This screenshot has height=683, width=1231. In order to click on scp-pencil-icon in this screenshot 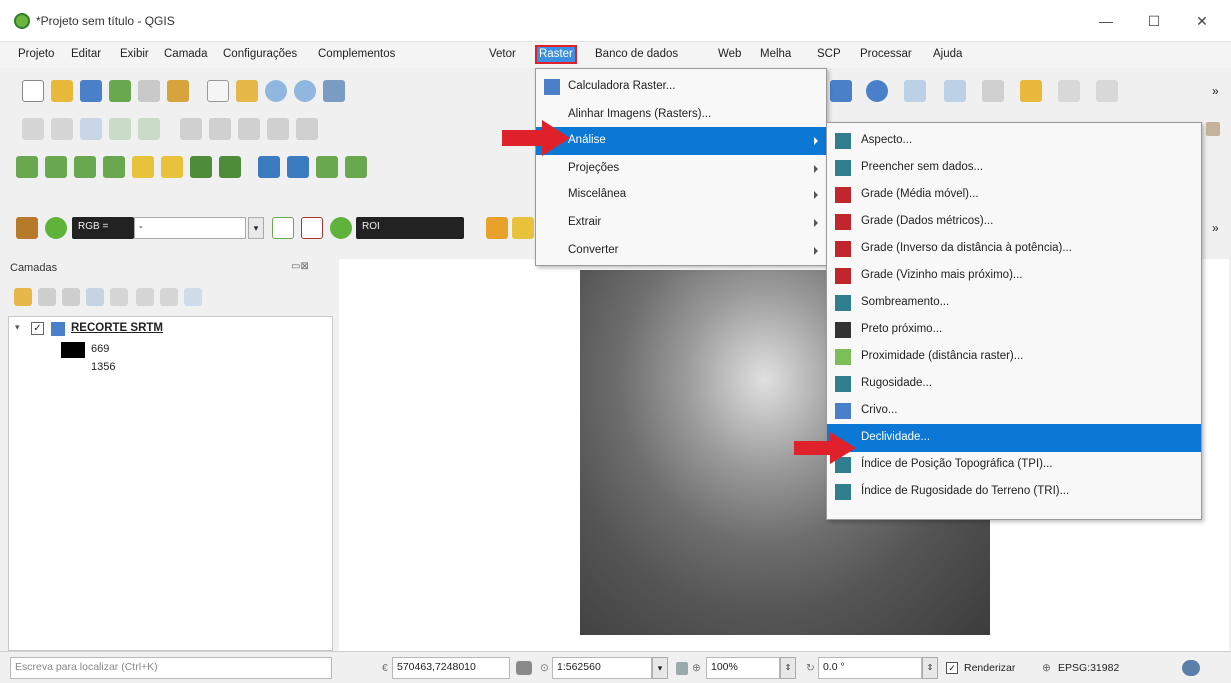, I will do `click(356, 167)`.